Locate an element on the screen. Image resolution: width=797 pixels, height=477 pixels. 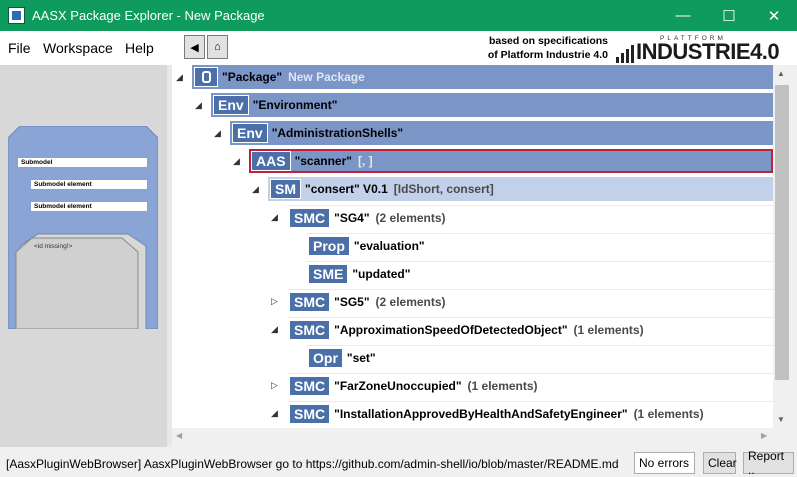
node-type-badge: Opr is located at coordinates (325, 357).